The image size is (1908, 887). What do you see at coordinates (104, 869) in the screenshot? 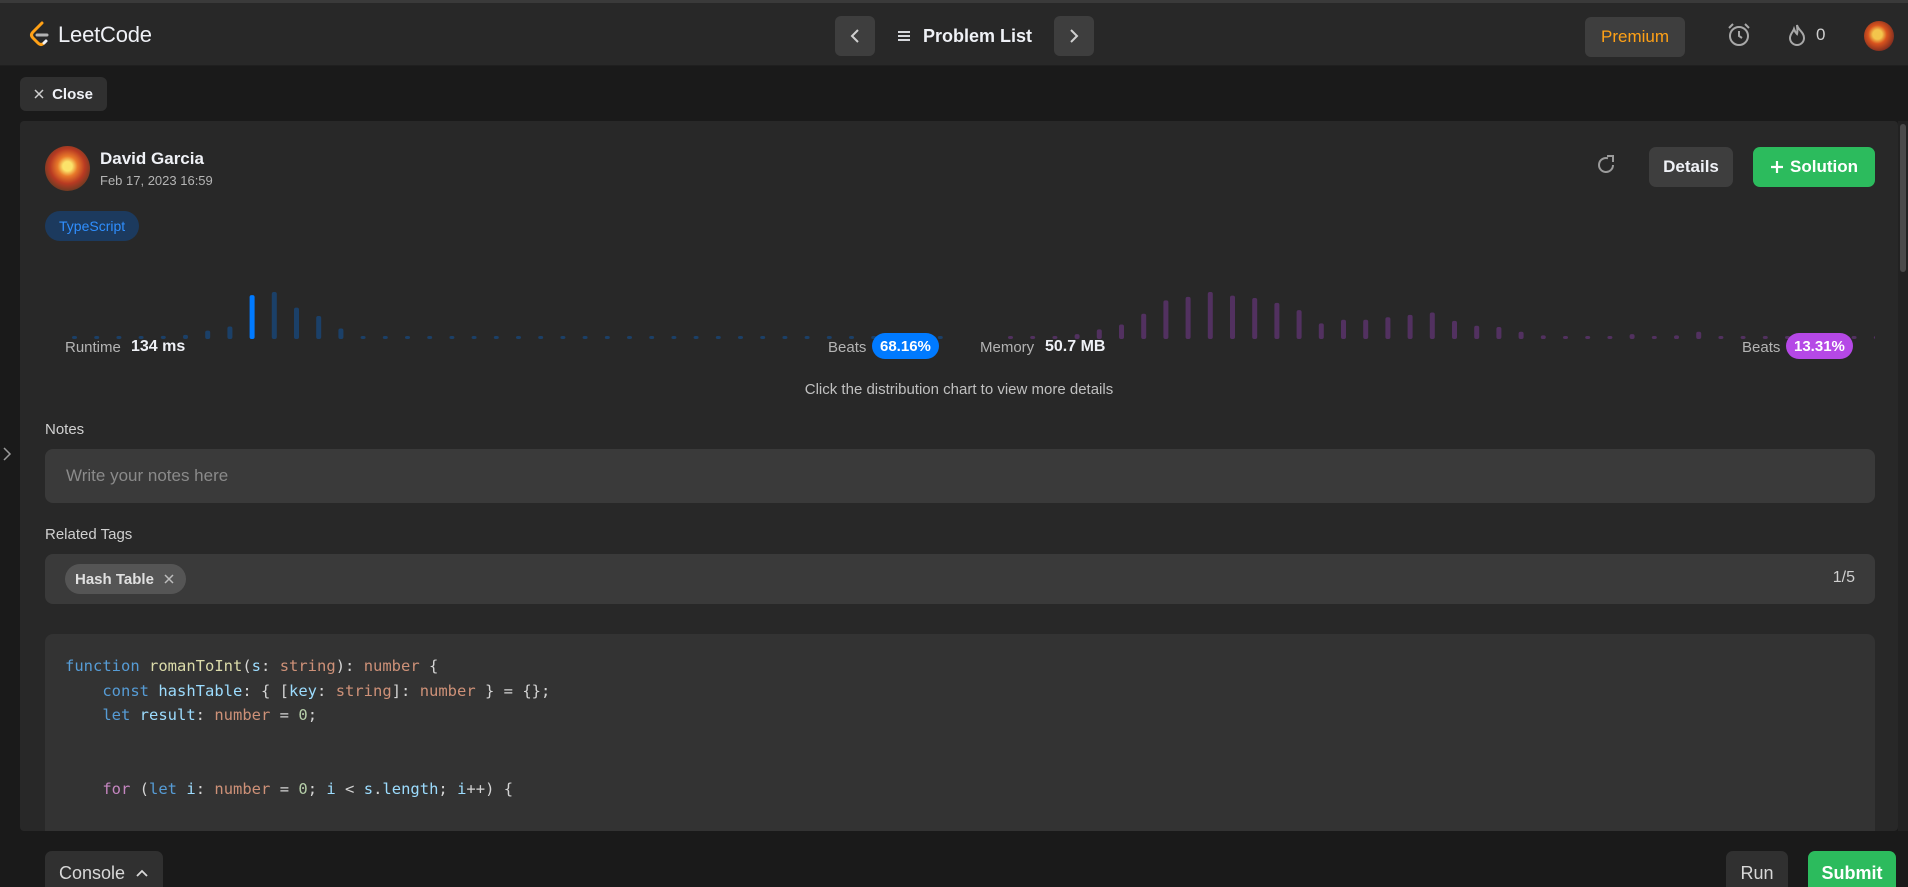
I see `console-button: Console` at bounding box center [104, 869].